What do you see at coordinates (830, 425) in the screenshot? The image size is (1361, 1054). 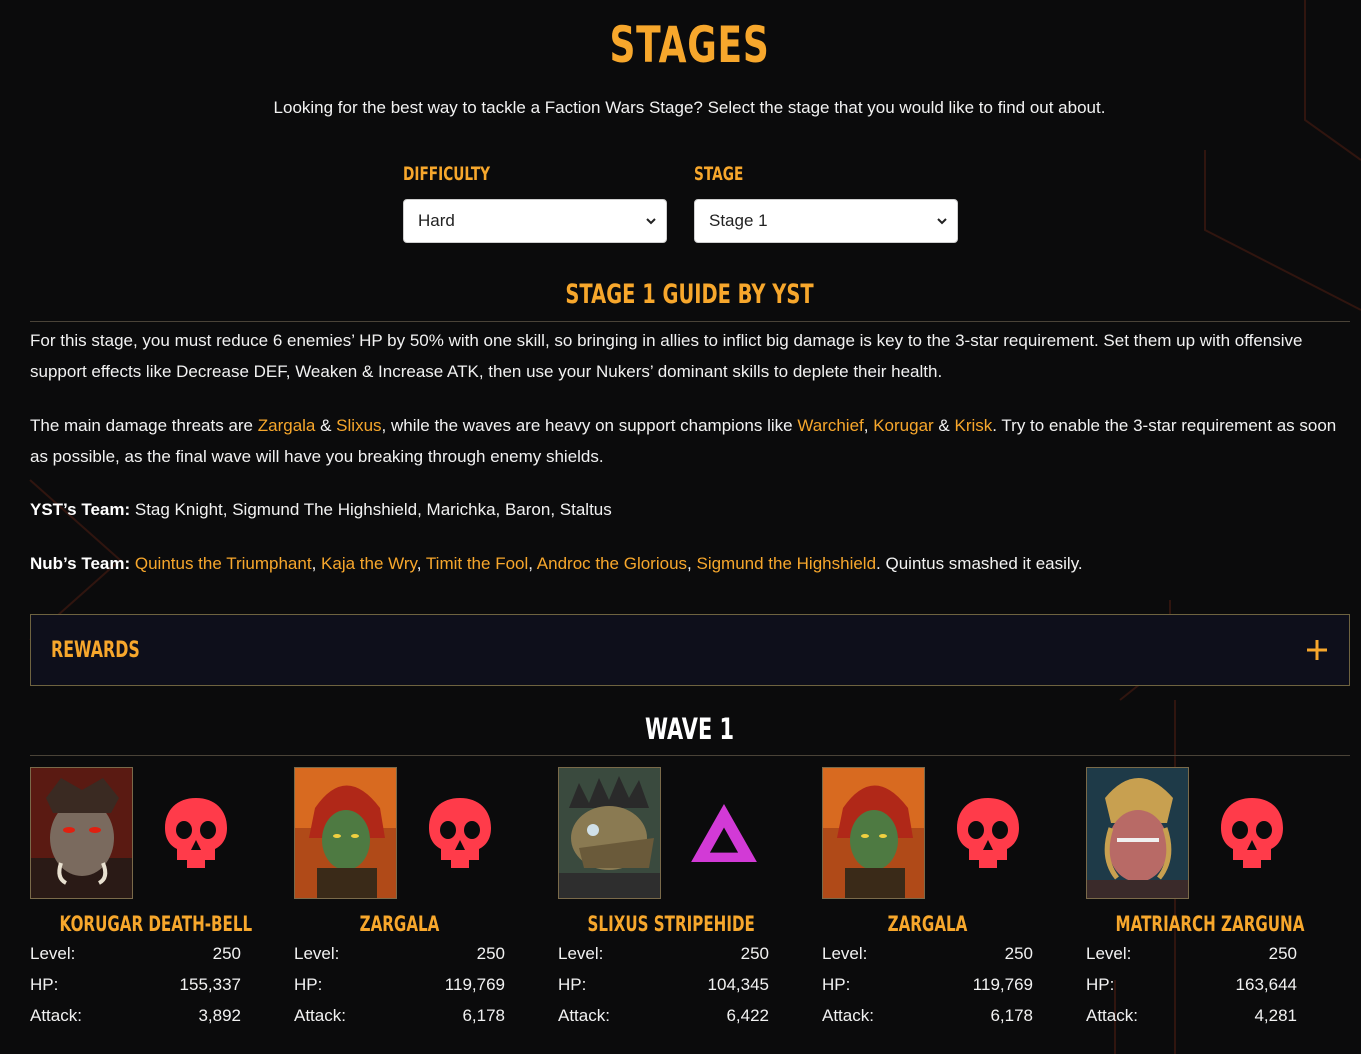 I see `champion-link-warchief: Warchief` at bounding box center [830, 425].